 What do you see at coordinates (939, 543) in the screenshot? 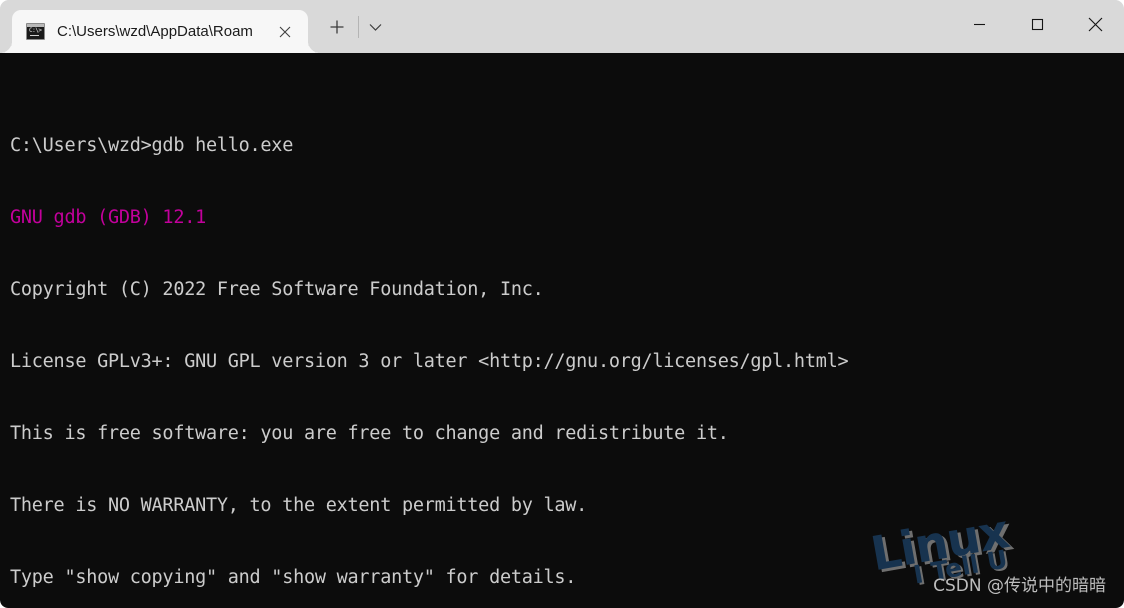
I see `watermark-line-1: Linux` at bounding box center [939, 543].